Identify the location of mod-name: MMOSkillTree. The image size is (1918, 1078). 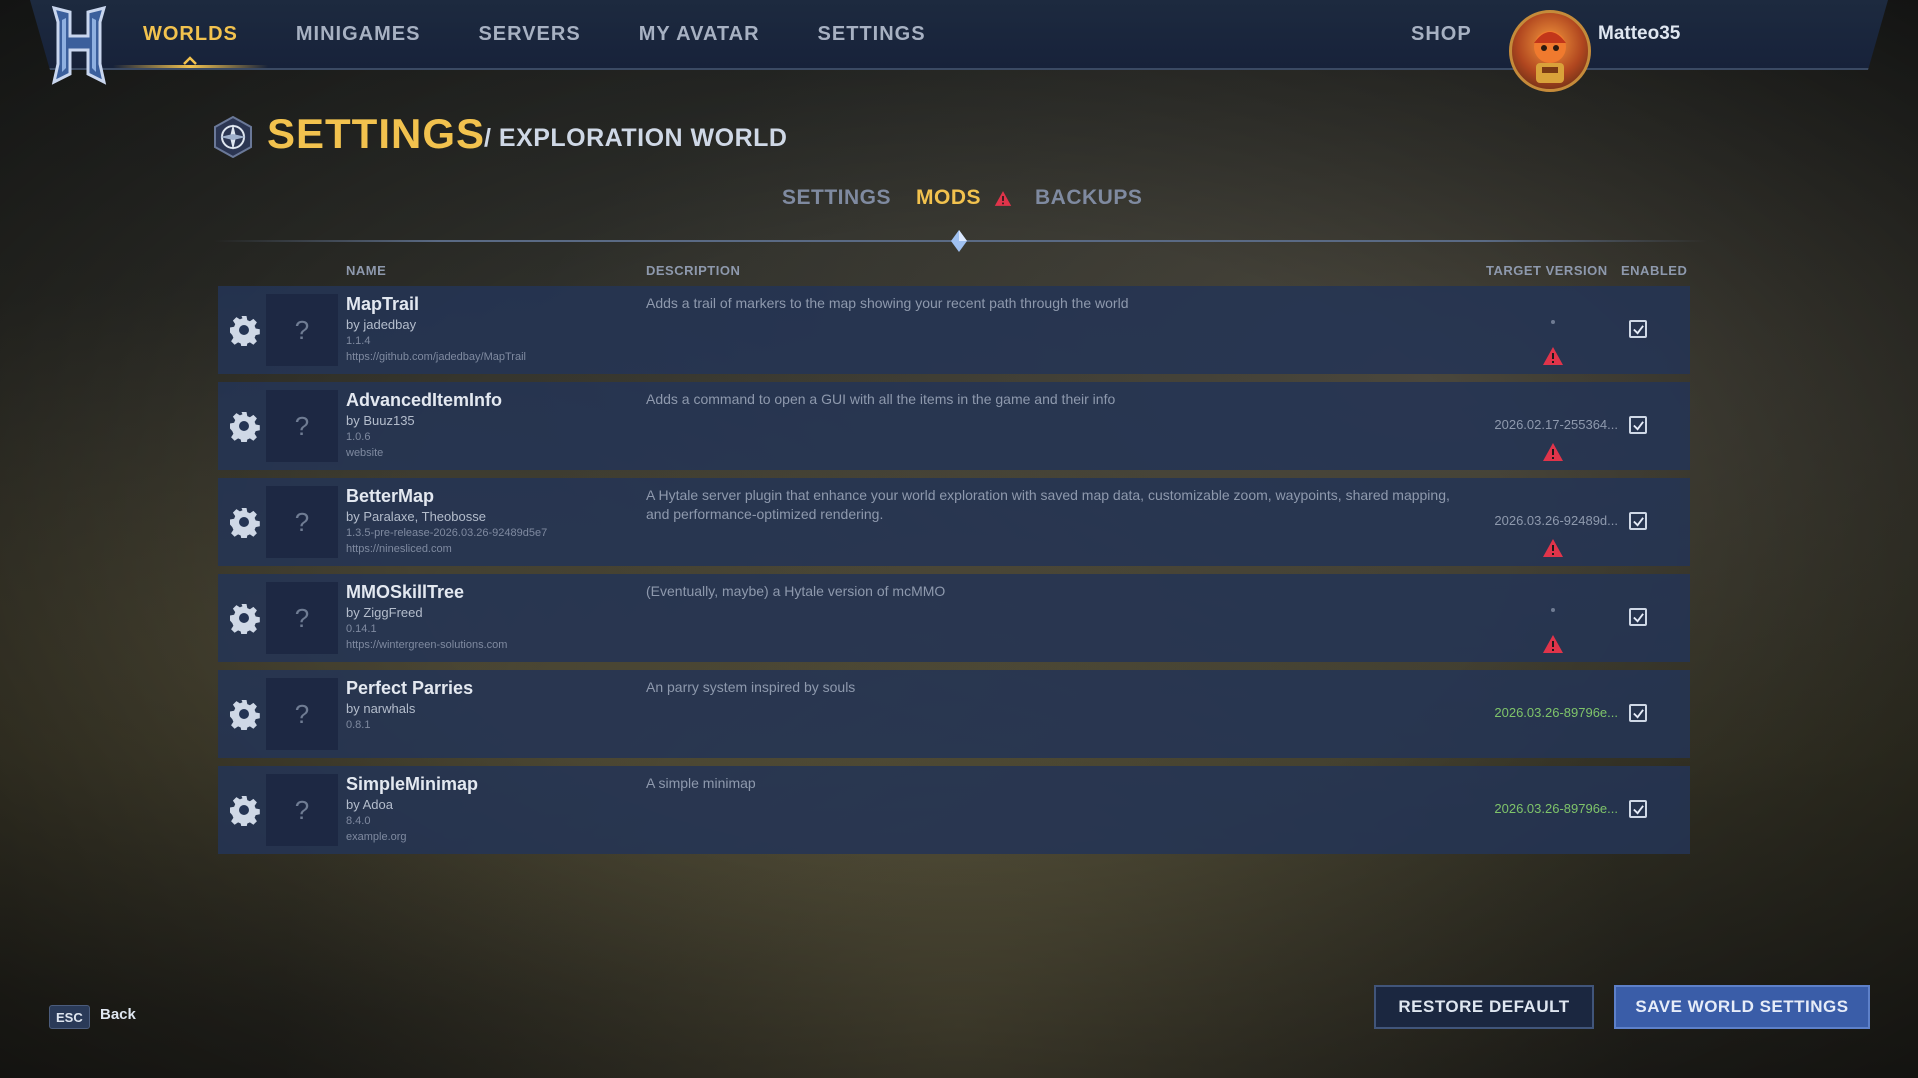
(405, 592).